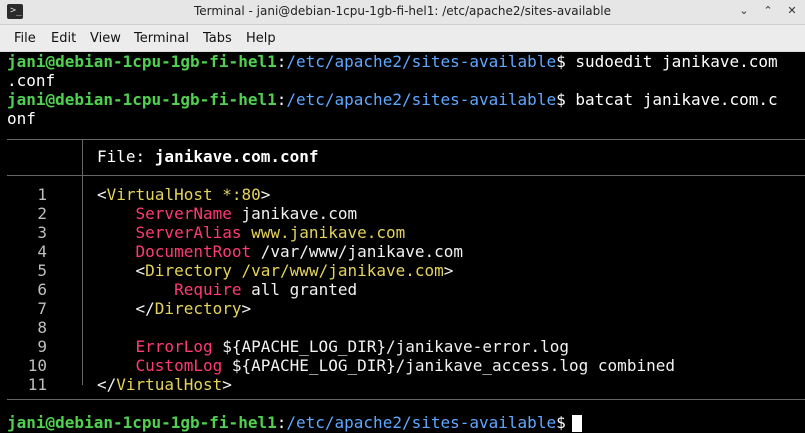  Describe the element at coordinates (126, 156) in the screenshot. I see `file-label: File:` at that location.